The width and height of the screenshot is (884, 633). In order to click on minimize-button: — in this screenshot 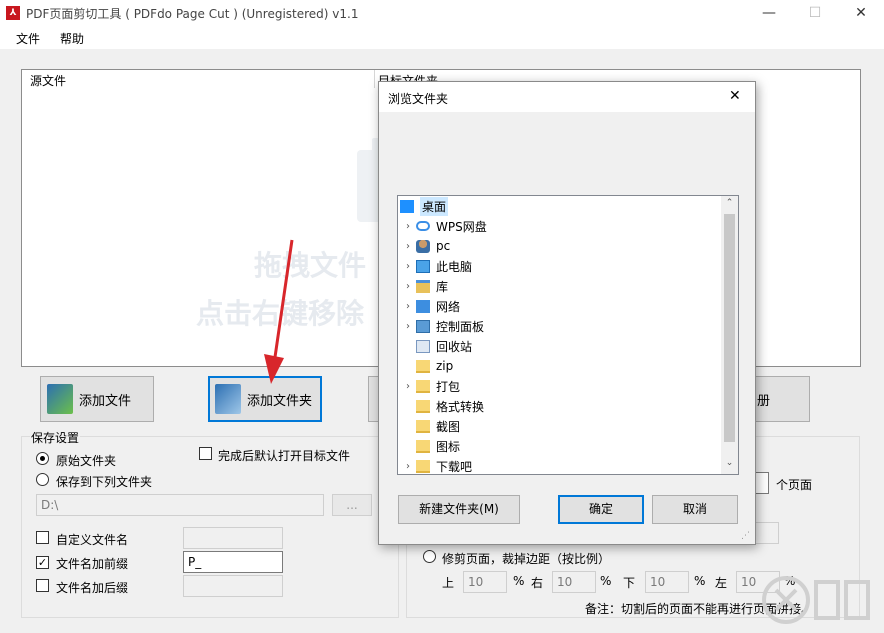, I will do `click(769, 13)`.